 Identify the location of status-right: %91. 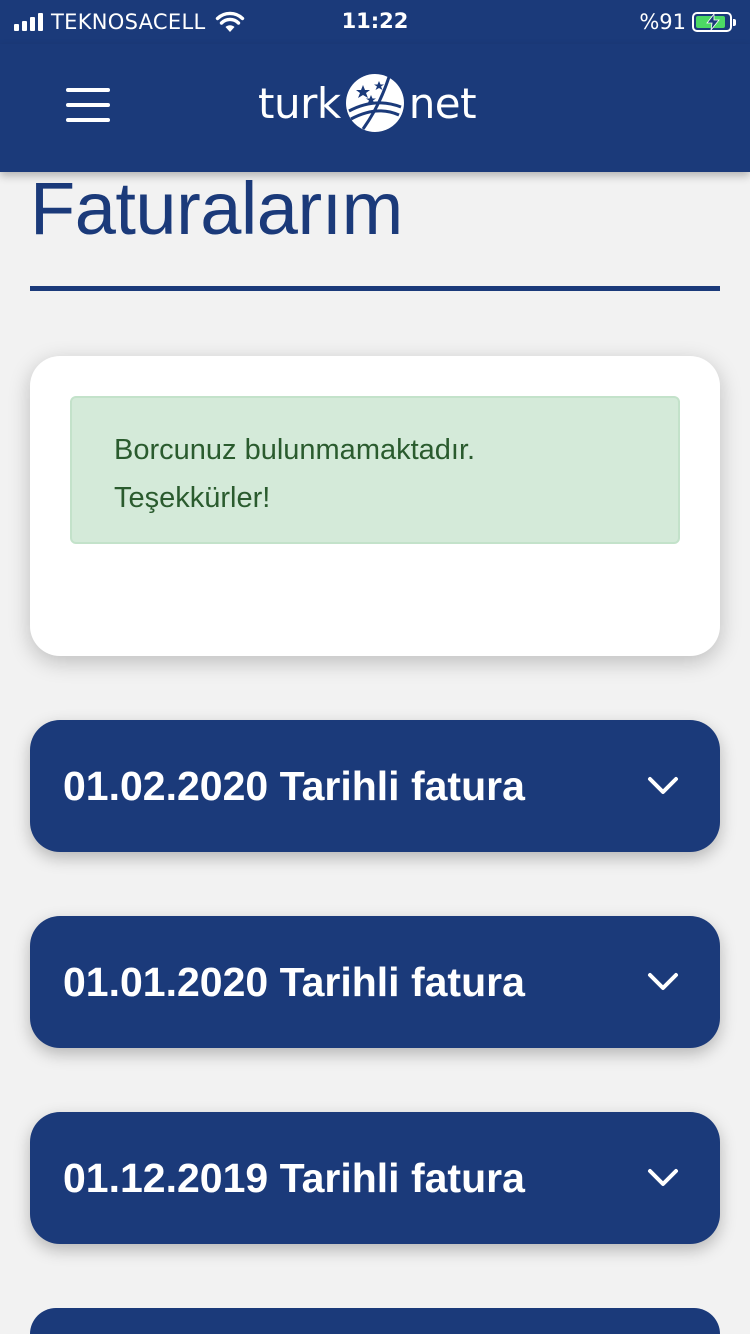
(687, 22).